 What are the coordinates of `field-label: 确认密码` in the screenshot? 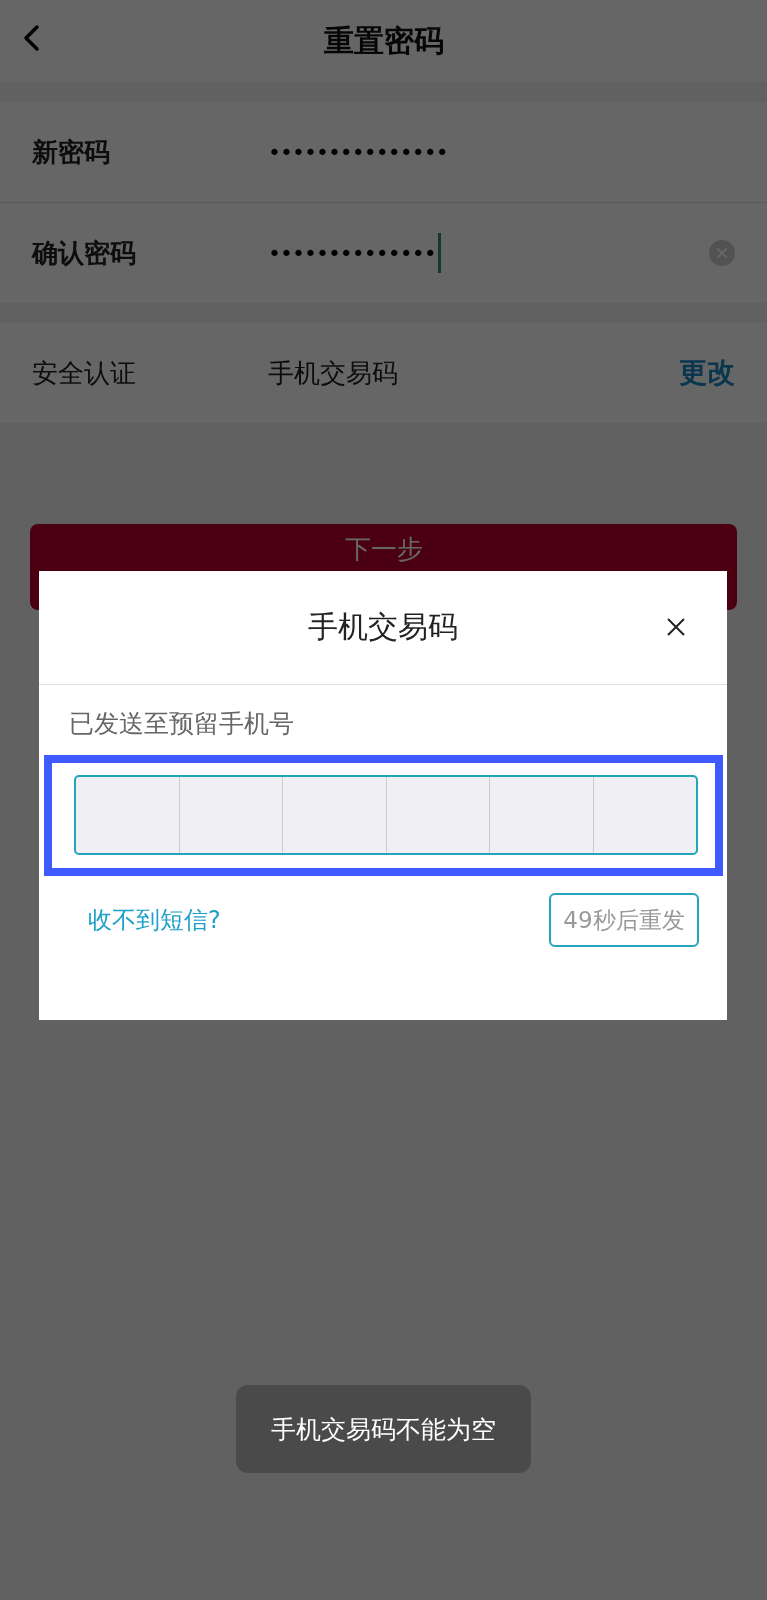 It's located at (84, 253).